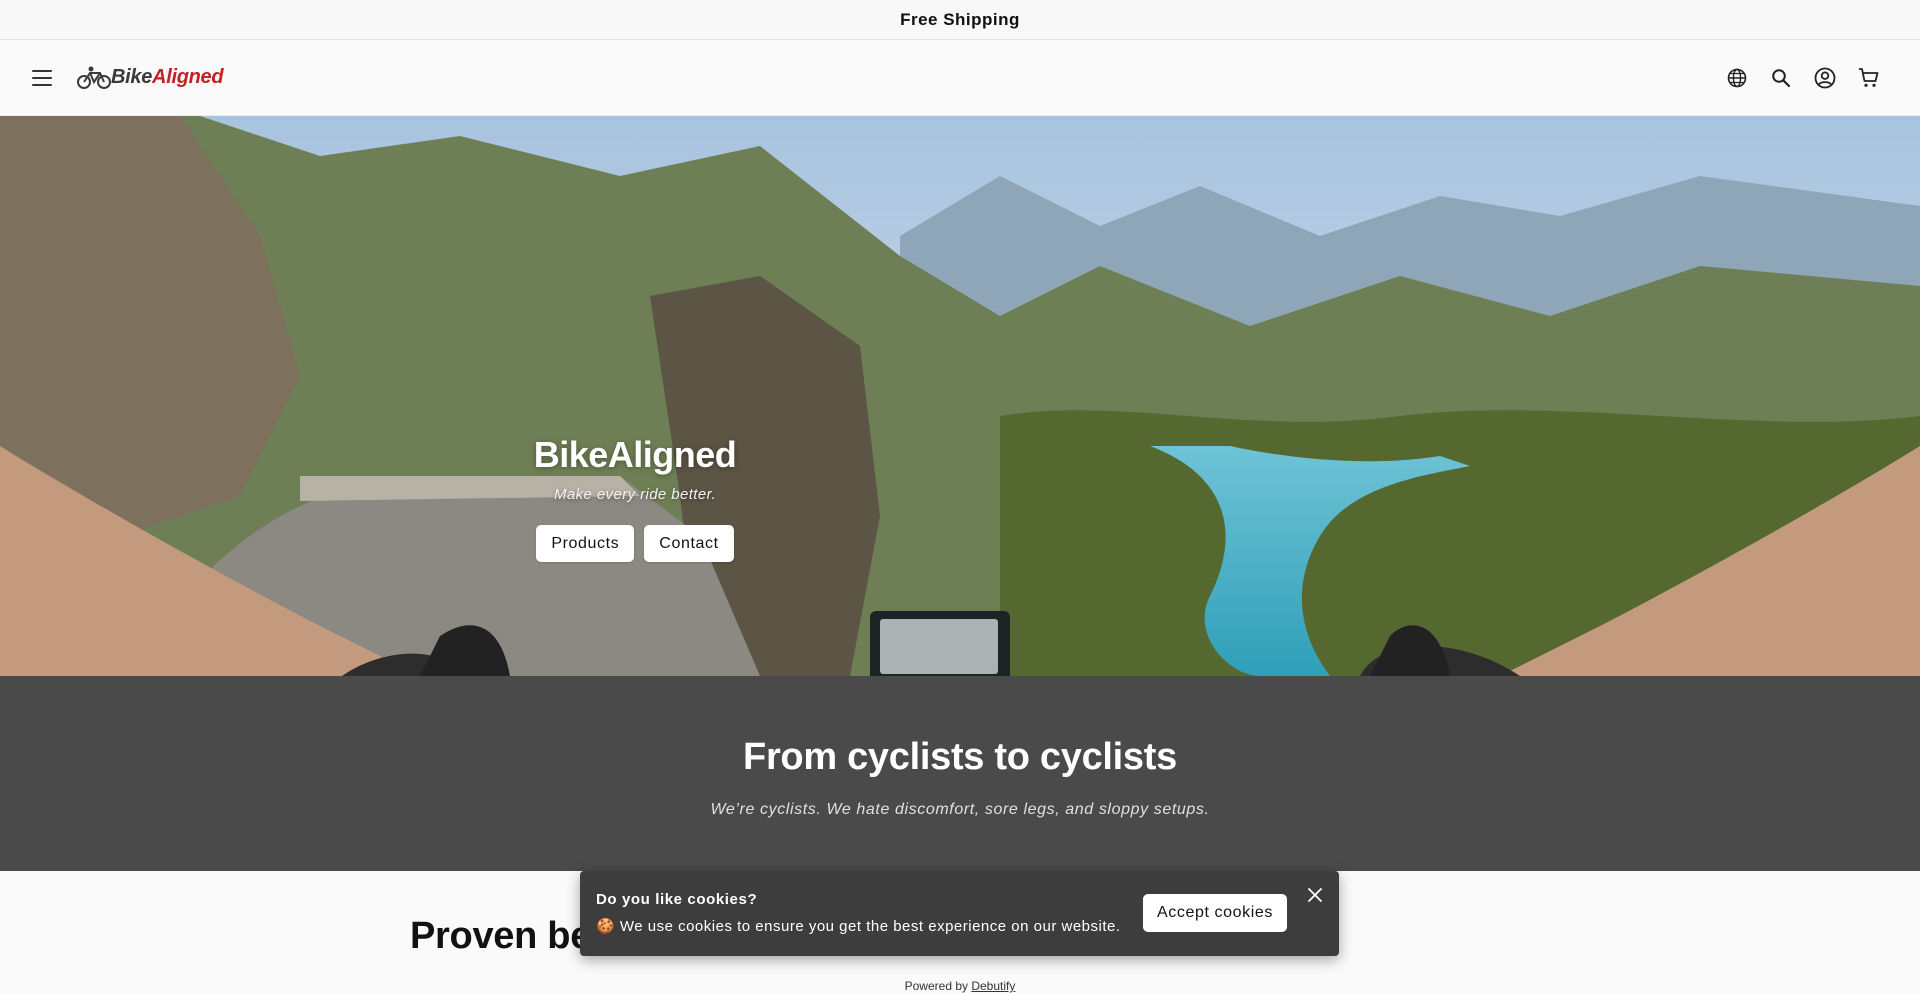  I want to click on announcement-bar: Free Shipping, so click(960, 20).